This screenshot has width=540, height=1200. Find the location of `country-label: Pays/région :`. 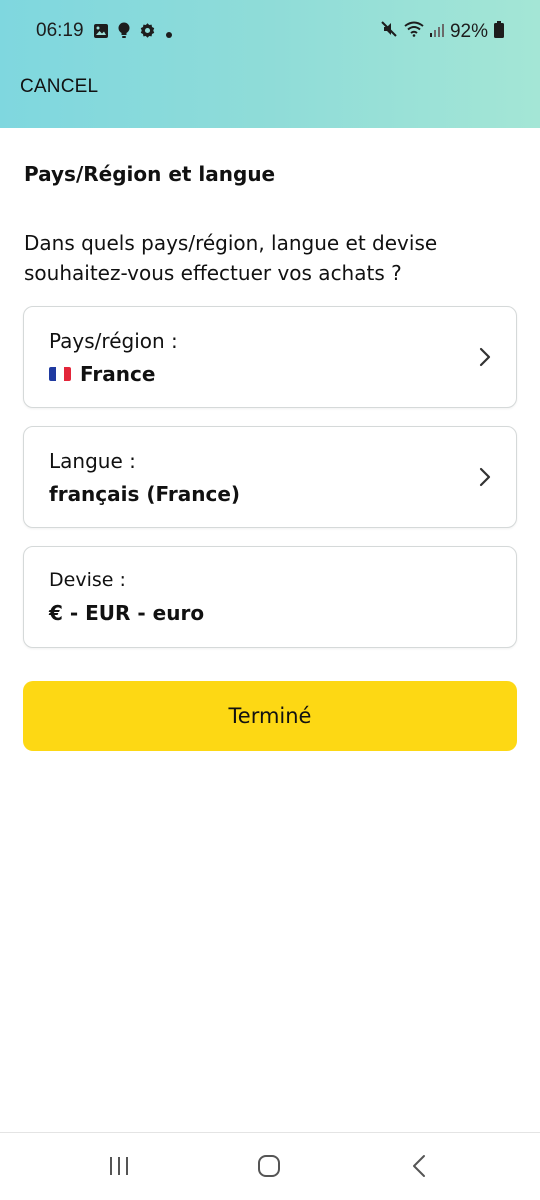

country-label: Pays/région : is located at coordinates (113, 341).